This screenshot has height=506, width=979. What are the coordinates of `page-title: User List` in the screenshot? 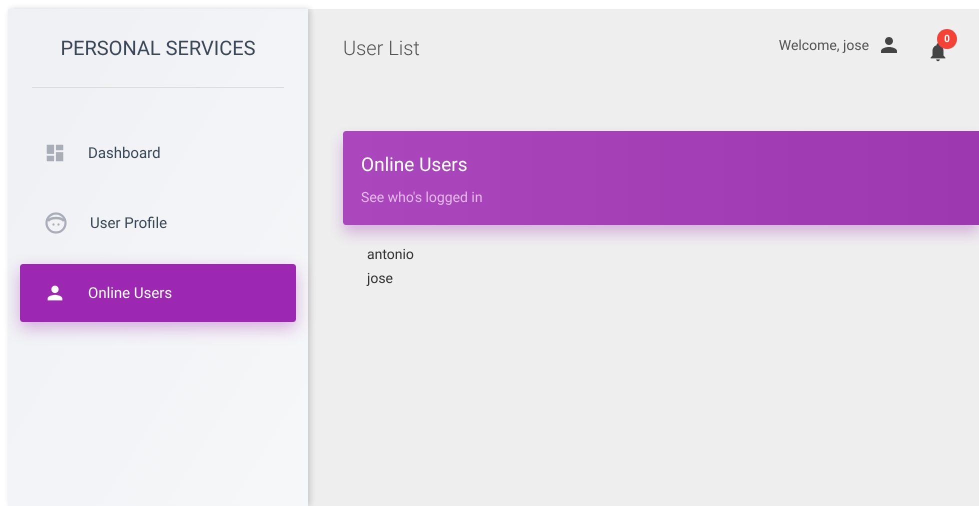 It's located at (381, 48).